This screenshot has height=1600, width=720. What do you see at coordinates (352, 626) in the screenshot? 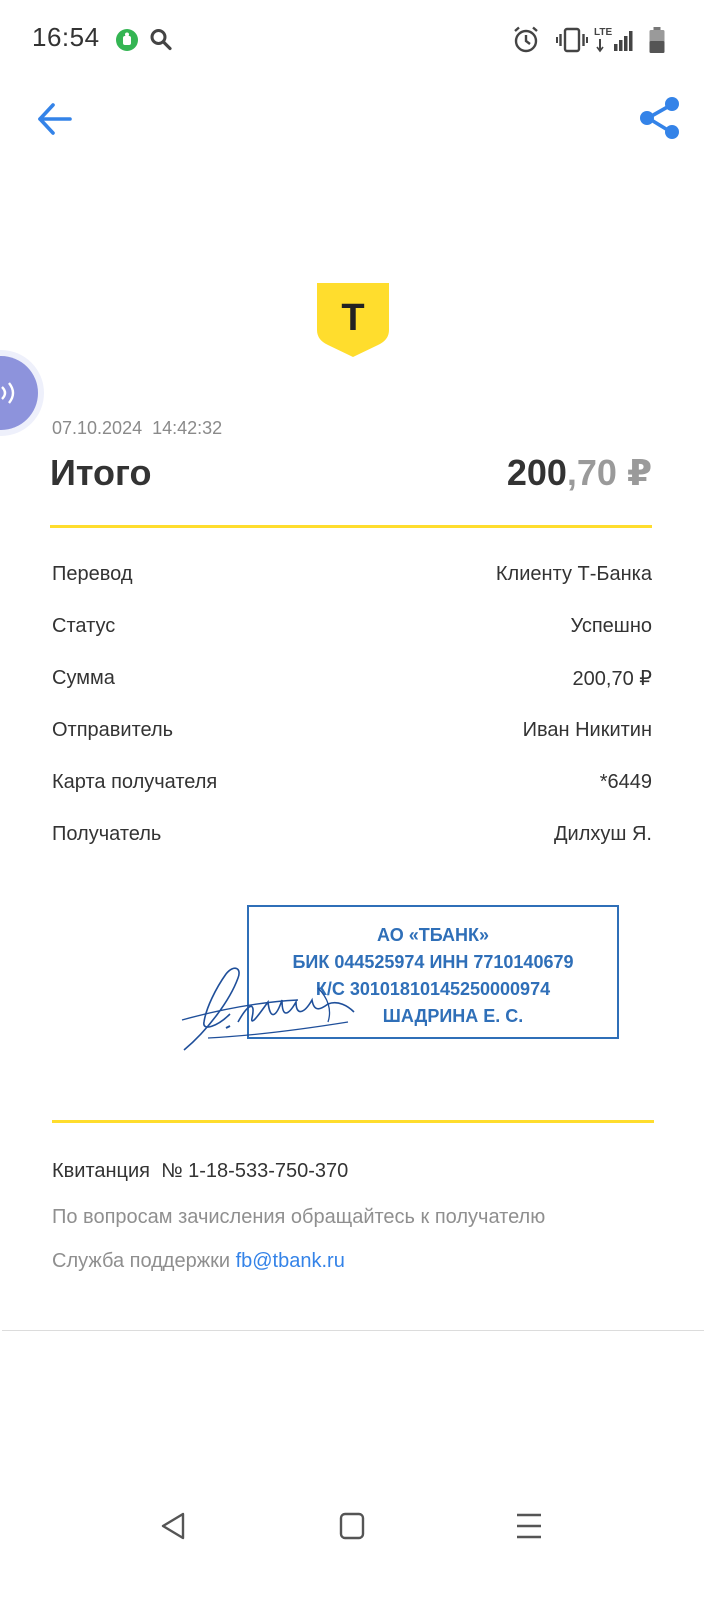
I see `detail-row-status: Статус Успешно` at bounding box center [352, 626].